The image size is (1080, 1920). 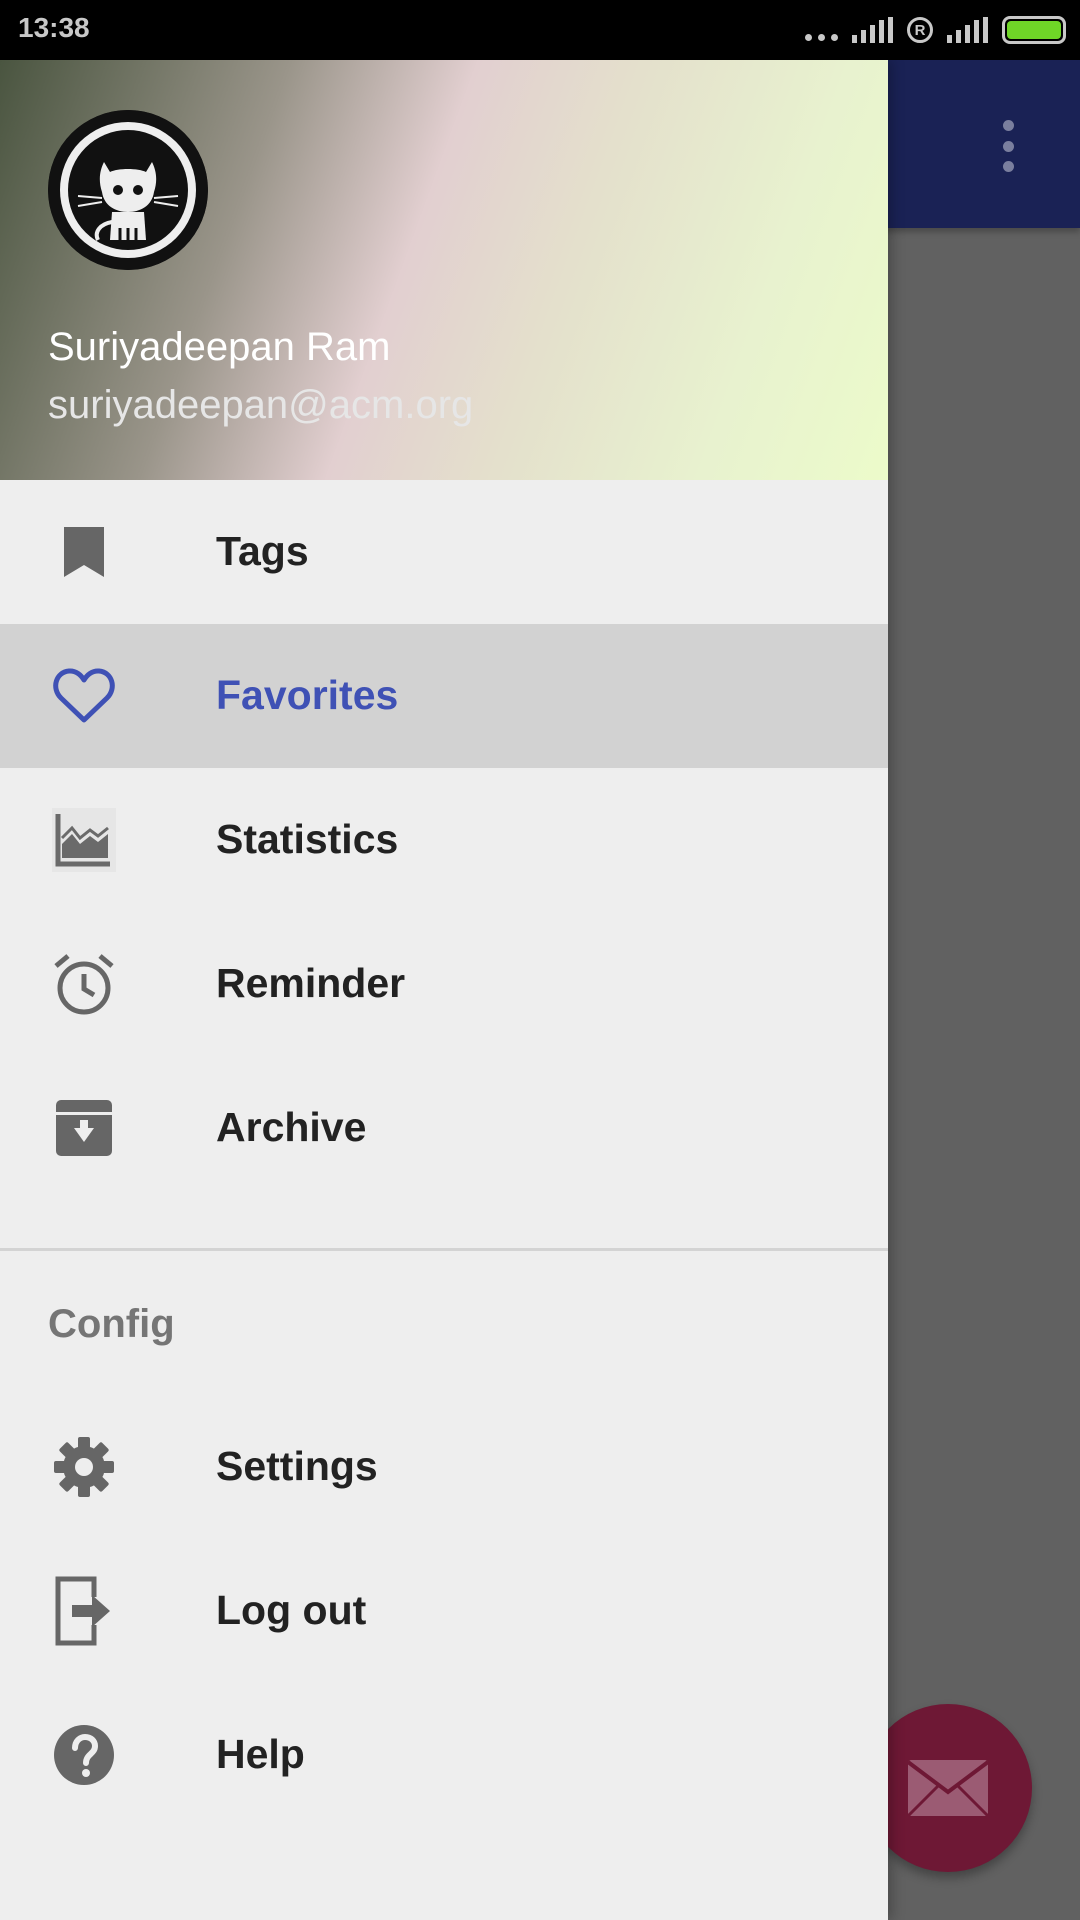 What do you see at coordinates (540, 30) in the screenshot?
I see `status-bar: 13:38 R` at bounding box center [540, 30].